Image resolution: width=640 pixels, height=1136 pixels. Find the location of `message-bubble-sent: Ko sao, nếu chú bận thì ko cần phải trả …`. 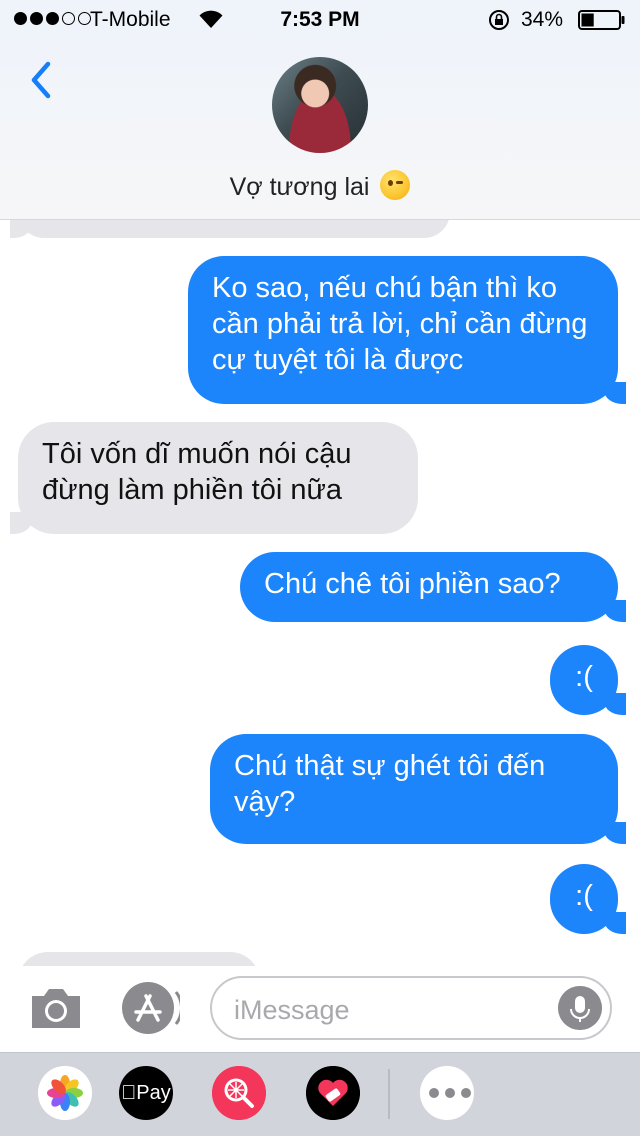

message-bubble-sent: Ko sao, nếu chú bận thì ko cần phải trả … is located at coordinates (407, 330).